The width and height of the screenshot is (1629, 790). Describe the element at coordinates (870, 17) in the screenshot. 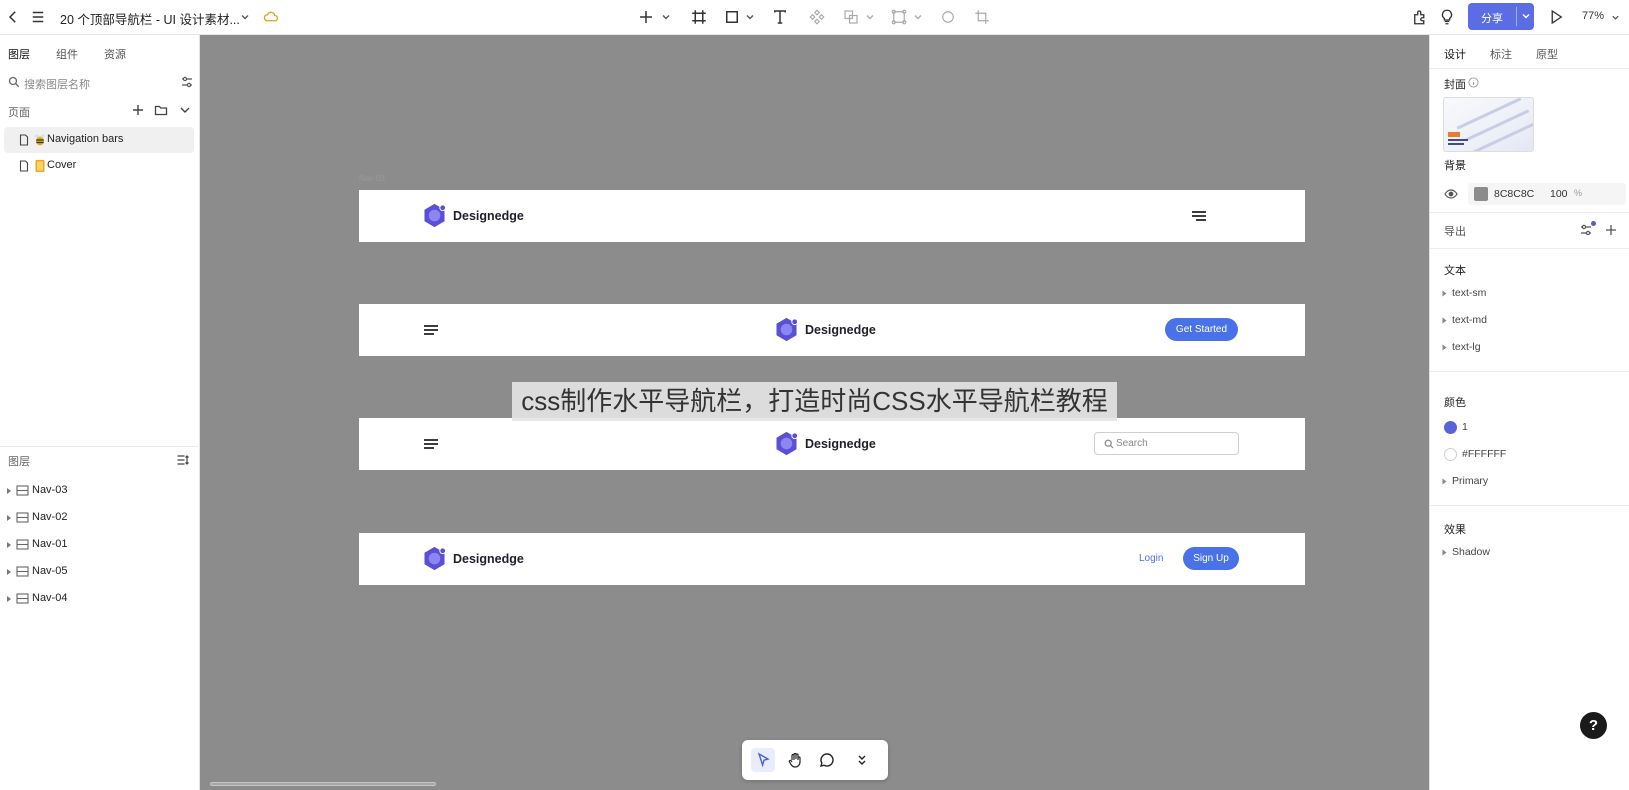

I see `boolean-chevron-down-icon` at that location.